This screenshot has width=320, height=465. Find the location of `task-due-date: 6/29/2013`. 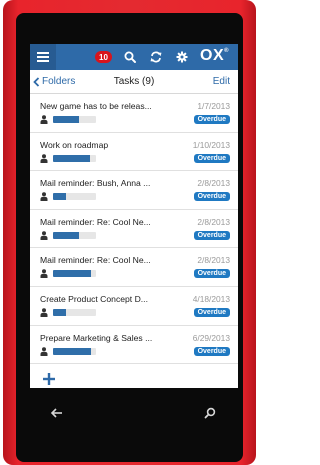

task-due-date: 6/29/2013 is located at coordinates (211, 337).